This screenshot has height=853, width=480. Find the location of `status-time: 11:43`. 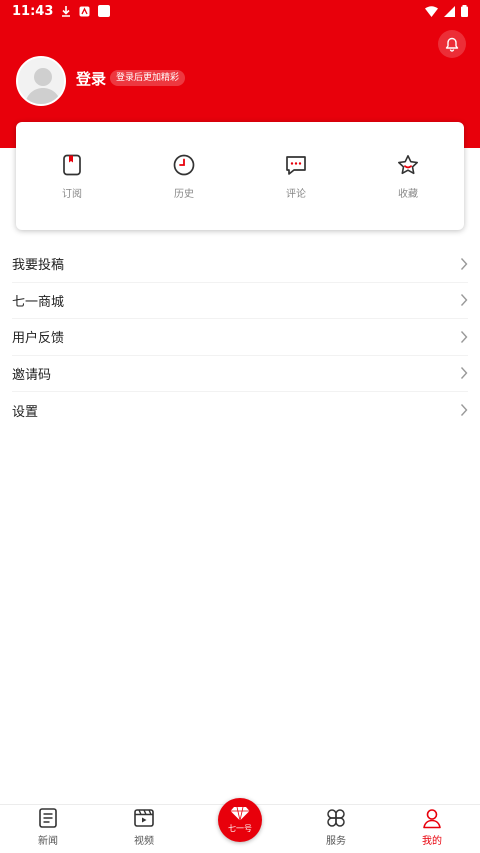

status-time: 11:43 is located at coordinates (33, 11).